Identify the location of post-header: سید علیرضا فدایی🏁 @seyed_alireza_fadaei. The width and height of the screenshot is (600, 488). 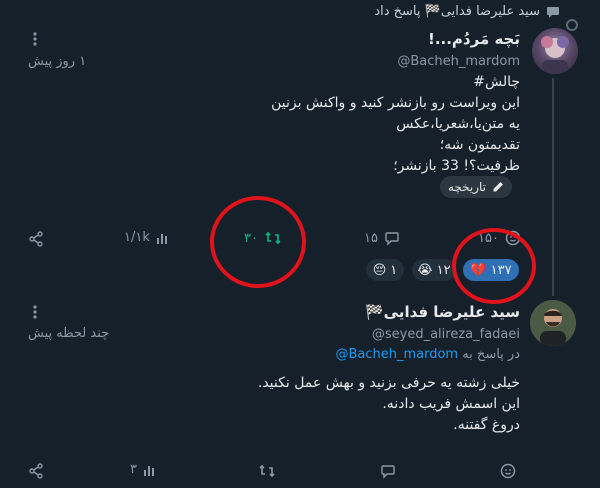
(442, 322).